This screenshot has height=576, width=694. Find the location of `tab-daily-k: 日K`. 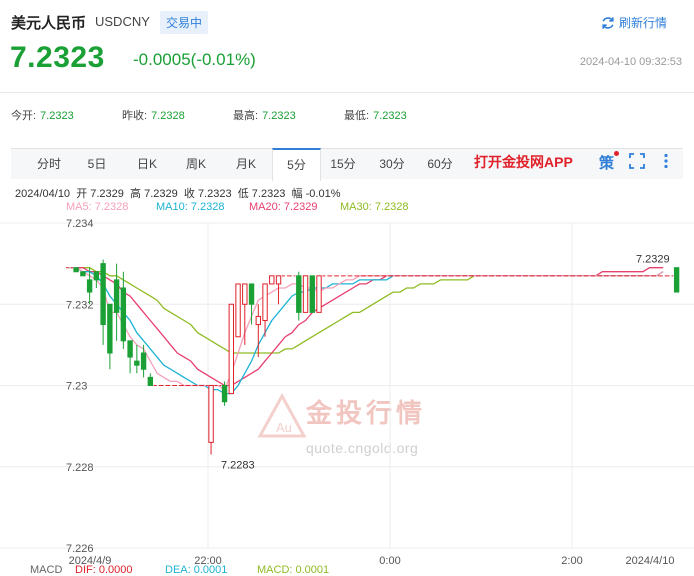

tab-daily-k: 日K is located at coordinates (147, 164).